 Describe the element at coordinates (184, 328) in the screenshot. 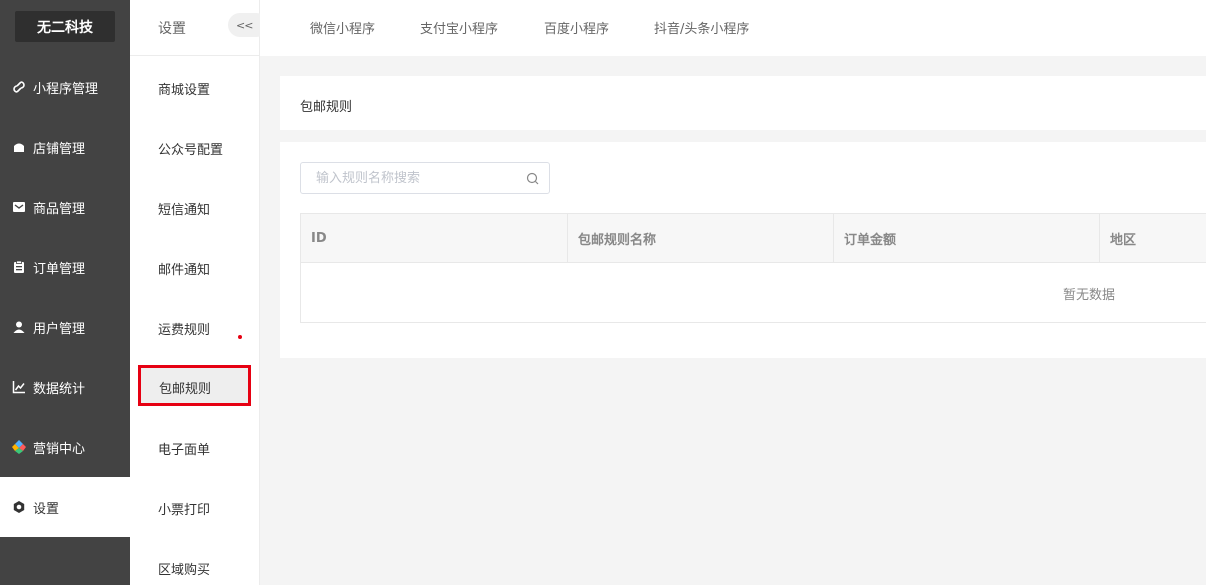

I see `submenu-item-freight-rules: 运费规则` at that location.